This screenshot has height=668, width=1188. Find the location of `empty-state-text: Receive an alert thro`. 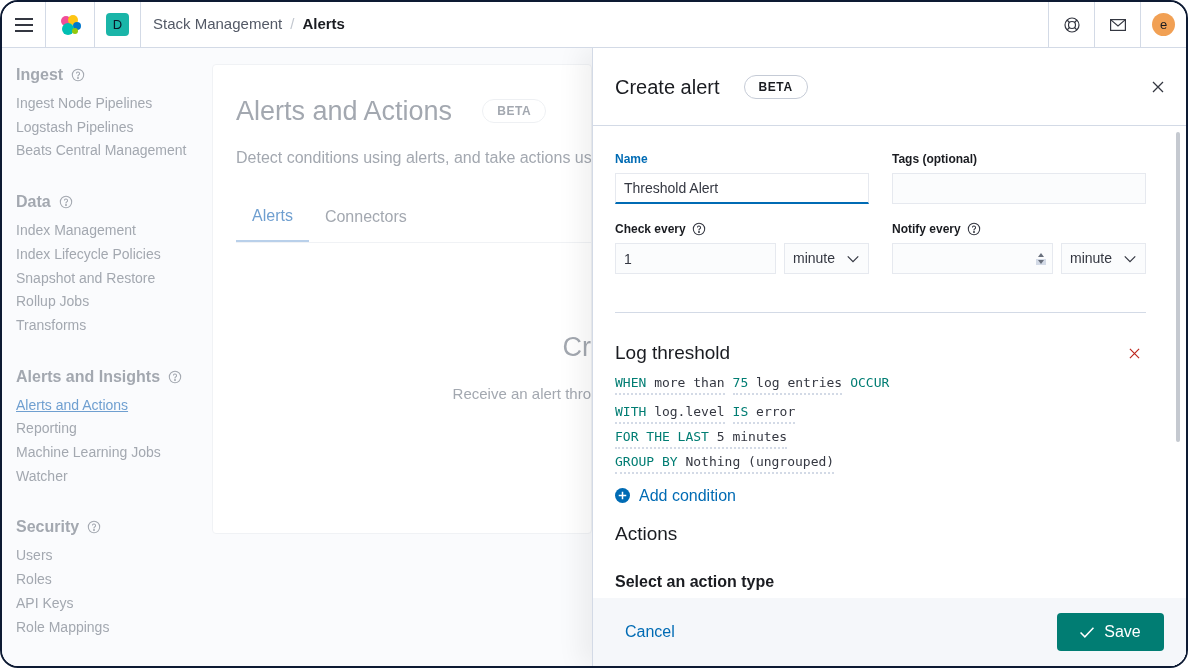

empty-state-text: Receive an alert thro is located at coordinates (521, 394).